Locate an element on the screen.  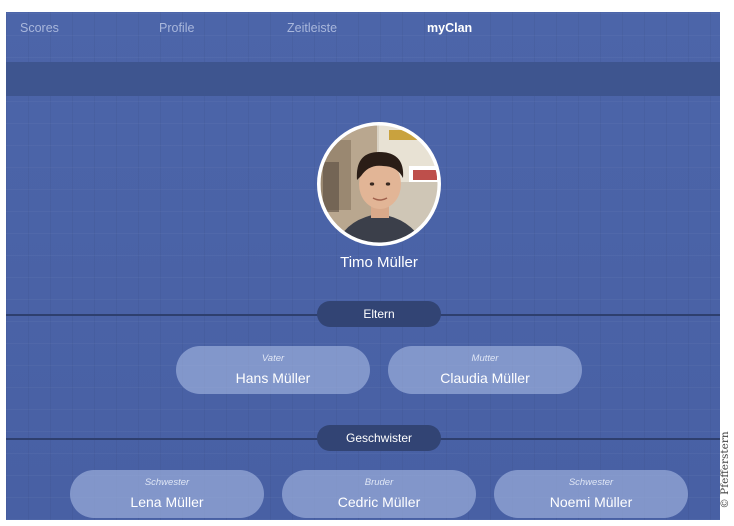
sibling-name: Noemi Müller is located at coordinates (591, 502).